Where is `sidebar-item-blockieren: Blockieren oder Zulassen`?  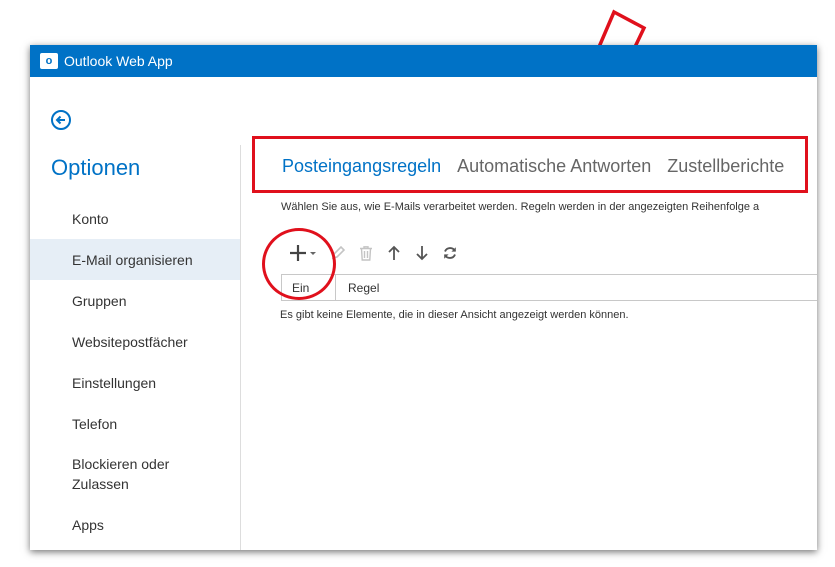 sidebar-item-blockieren: Blockieren oder Zulassen is located at coordinates (135, 474).